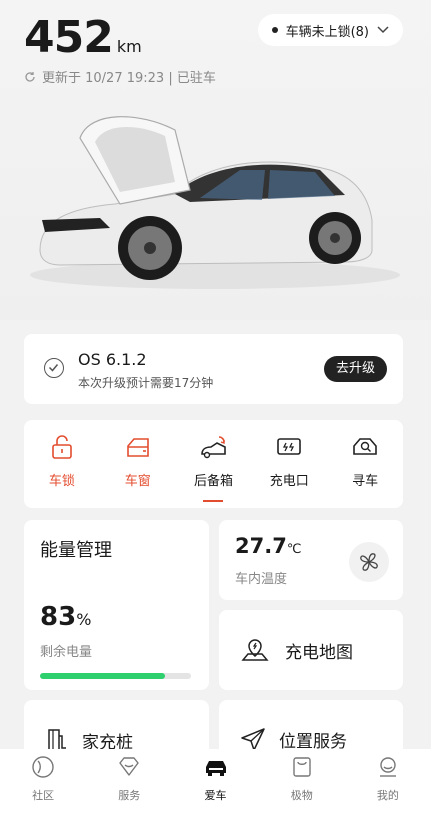 The width and height of the screenshot is (431, 813). What do you see at coordinates (43, 795) in the screenshot?
I see `tab-label: 社区` at bounding box center [43, 795].